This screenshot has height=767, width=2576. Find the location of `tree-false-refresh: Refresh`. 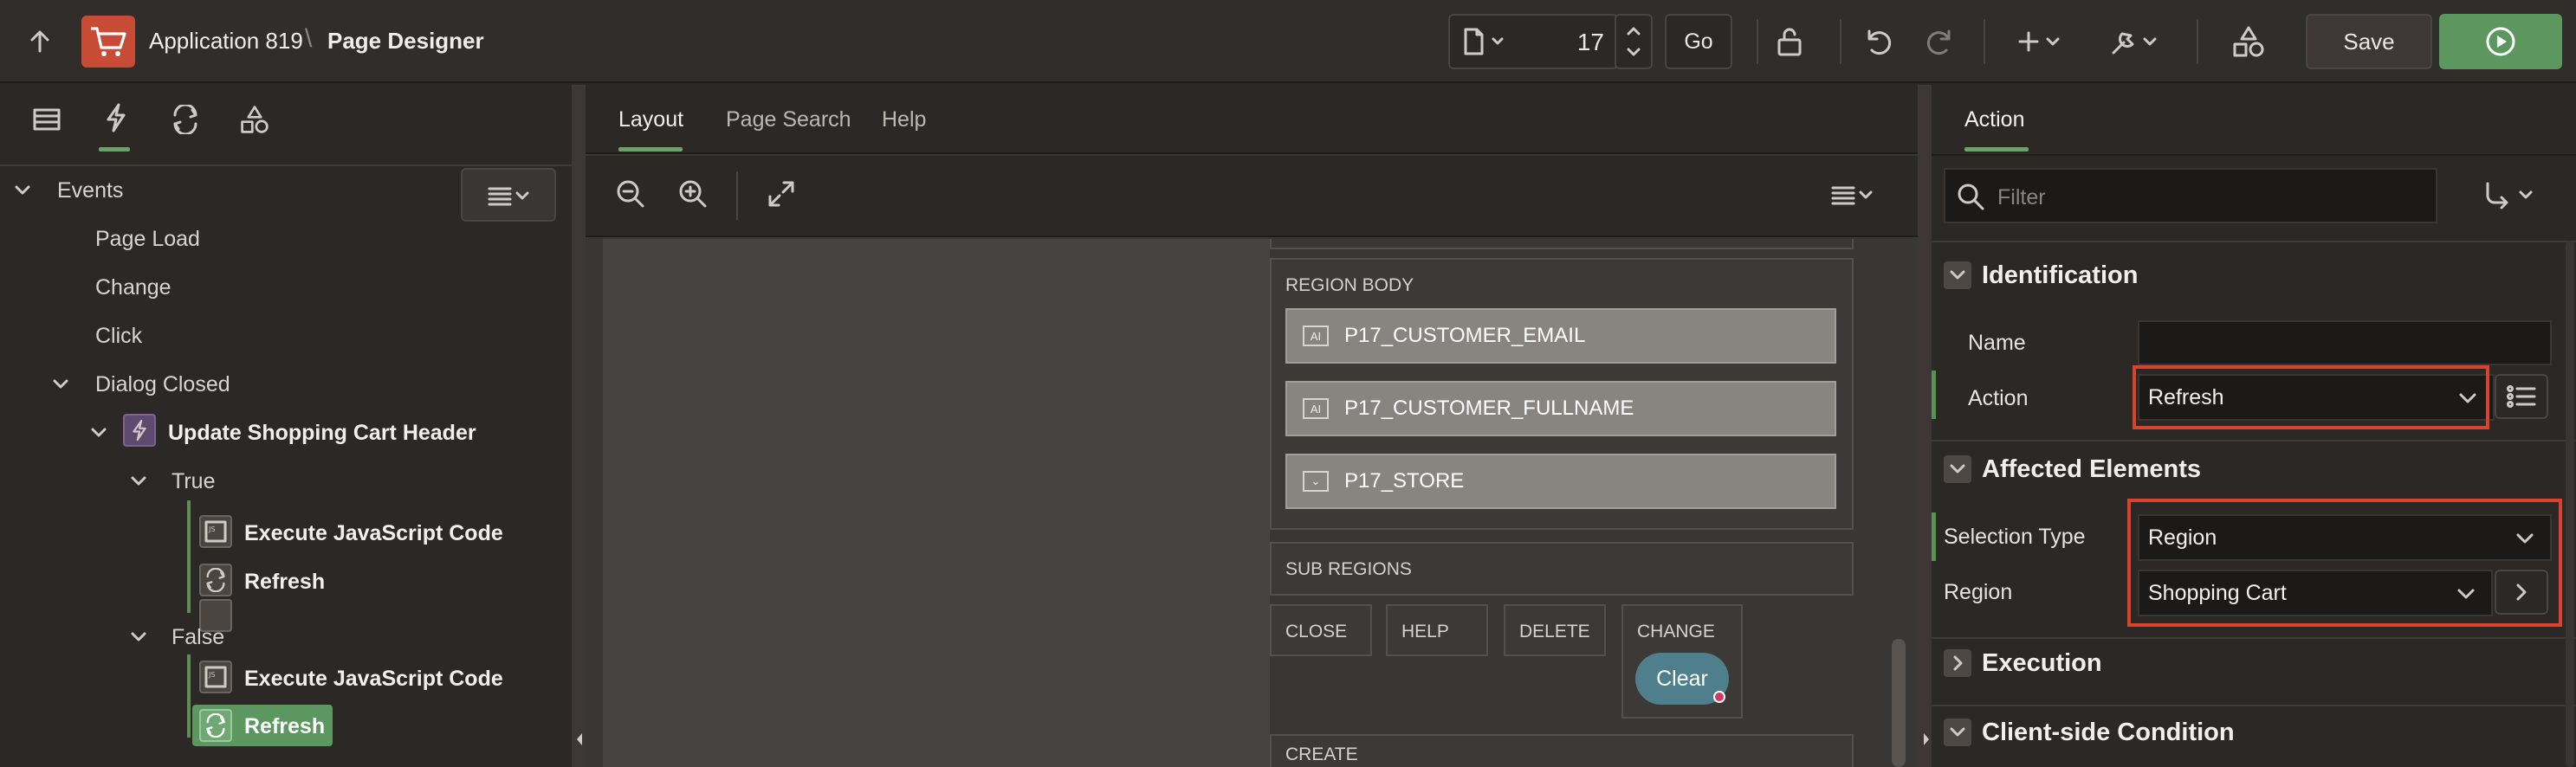

tree-false-refresh: Refresh is located at coordinates (284, 726).